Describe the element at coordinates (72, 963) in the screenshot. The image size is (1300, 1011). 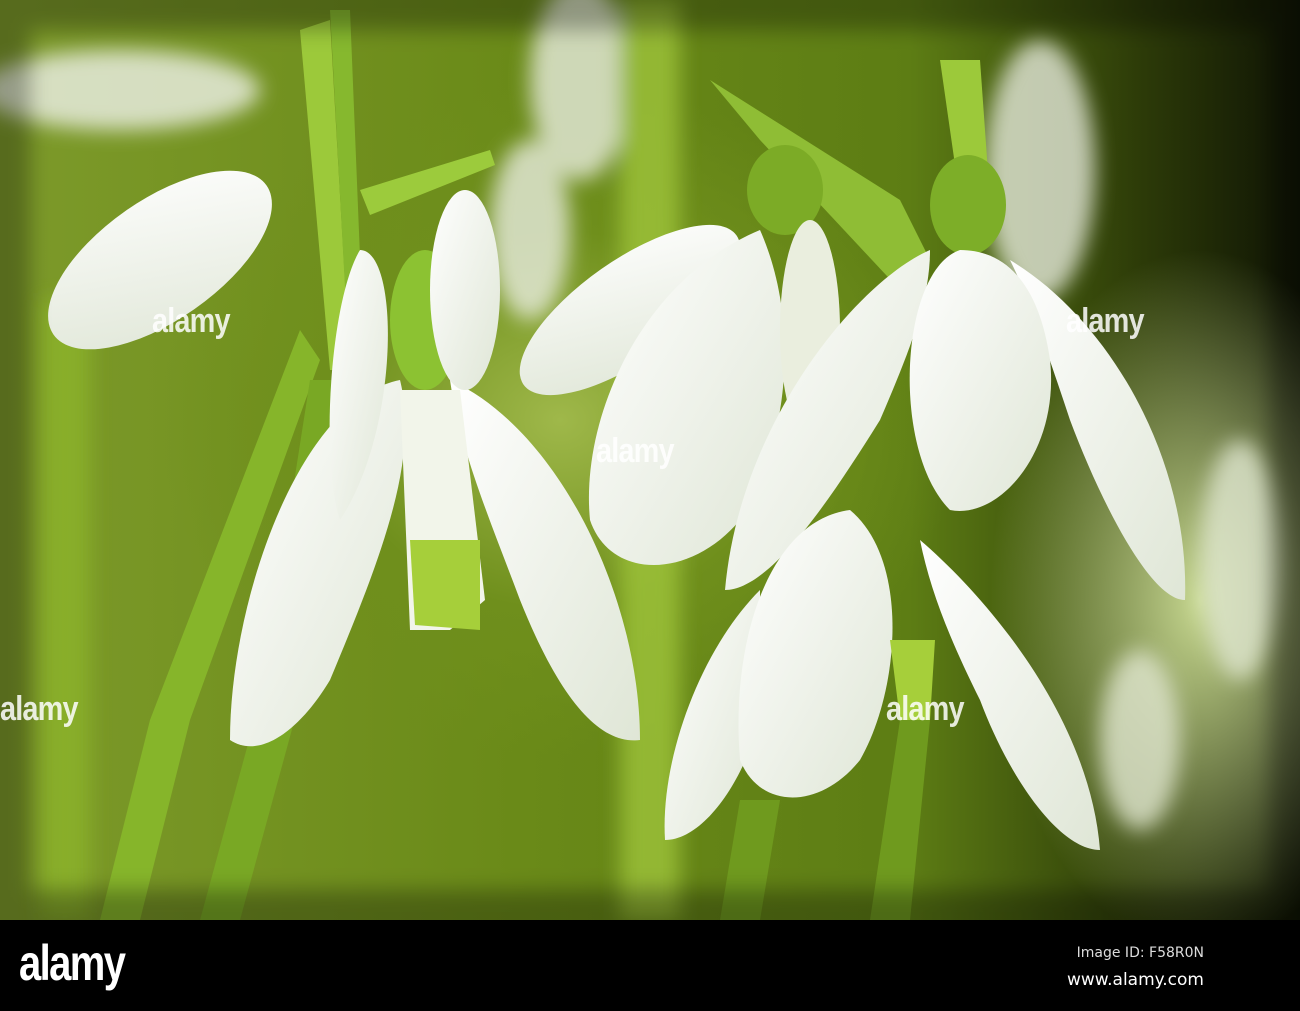
I see `alamy-logo: alamy` at that location.